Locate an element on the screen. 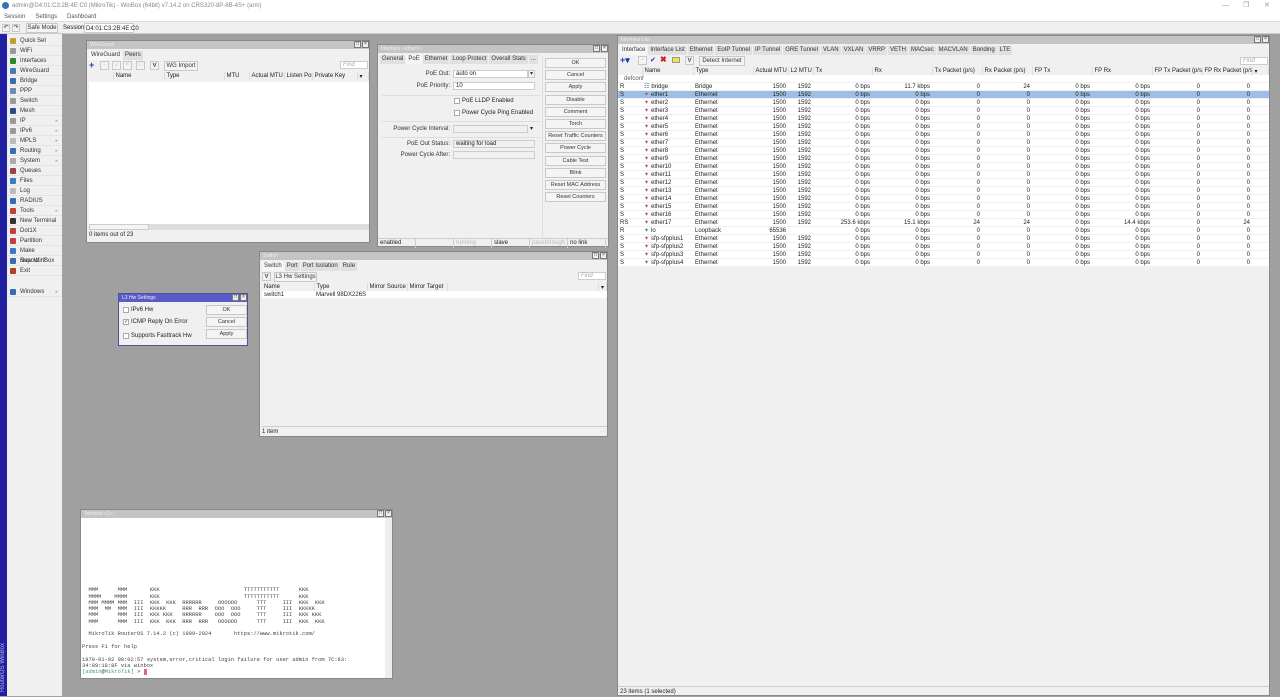 Image resolution: width=1280 pixels, height=697 pixels. tab-eoip-tunnel: EoIP Tunnel is located at coordinates (733, 50).